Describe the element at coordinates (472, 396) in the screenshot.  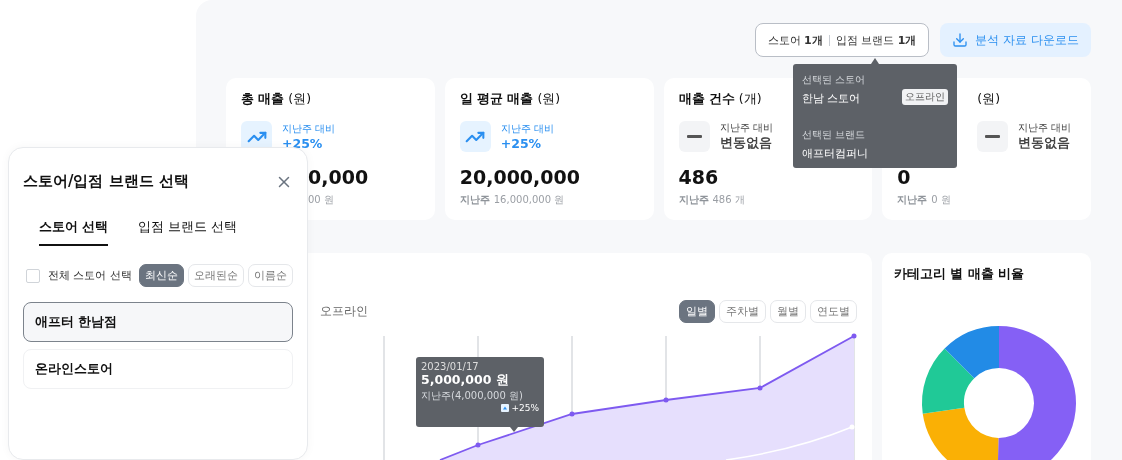
I see `tooltip-previous: 지난주(4,000,000 원)` at that location.